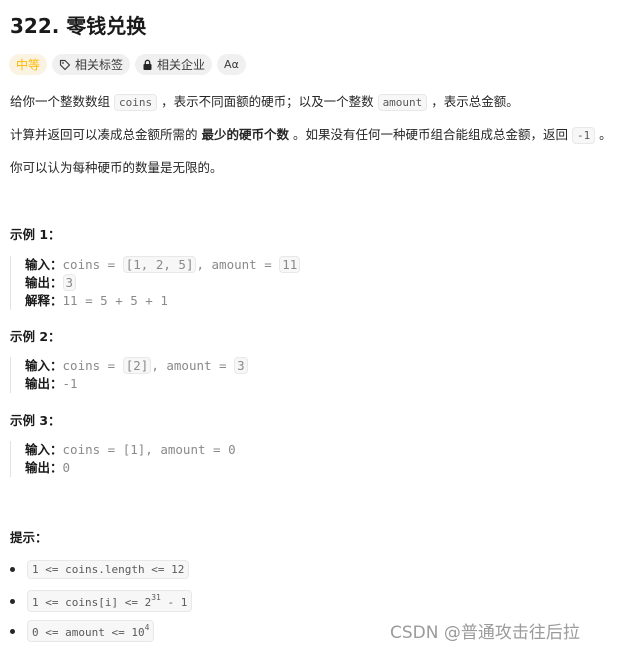  I want to click on inline-code: 11, so click(290, 264).